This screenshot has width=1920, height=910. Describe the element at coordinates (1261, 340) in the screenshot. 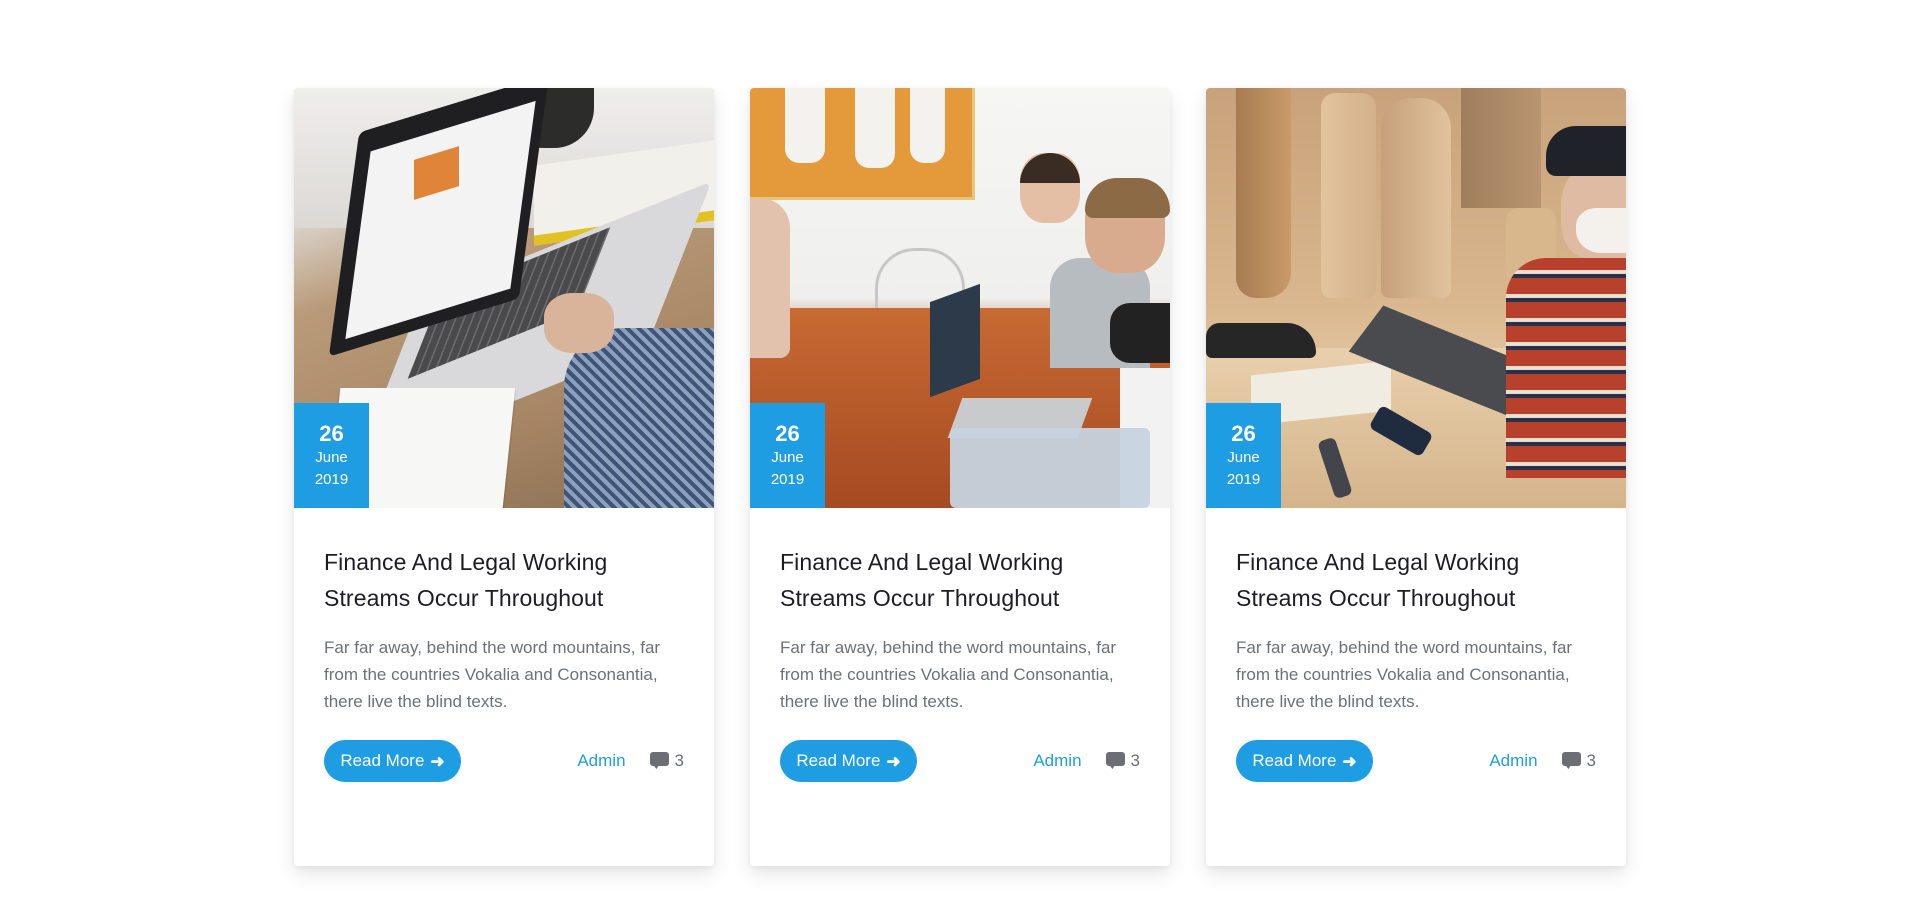

I see `image-hand-plane` at that location.